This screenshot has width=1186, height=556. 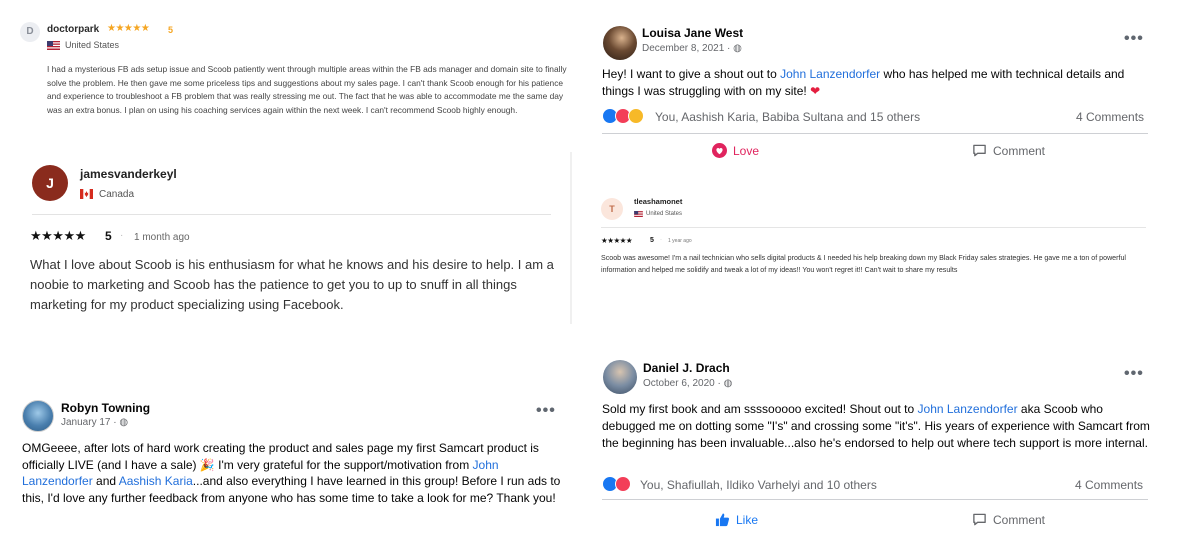 I want to click on love-label: Love, so click(x=746, y=150).